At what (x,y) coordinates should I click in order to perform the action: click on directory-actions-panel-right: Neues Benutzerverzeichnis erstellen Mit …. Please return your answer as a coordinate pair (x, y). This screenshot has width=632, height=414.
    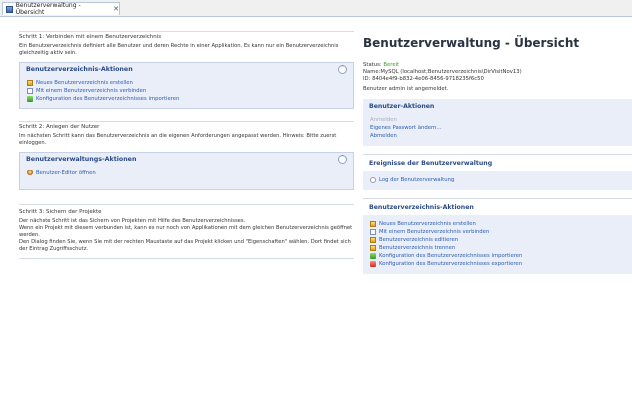
    Looking at the image, I should click on (497, 244).